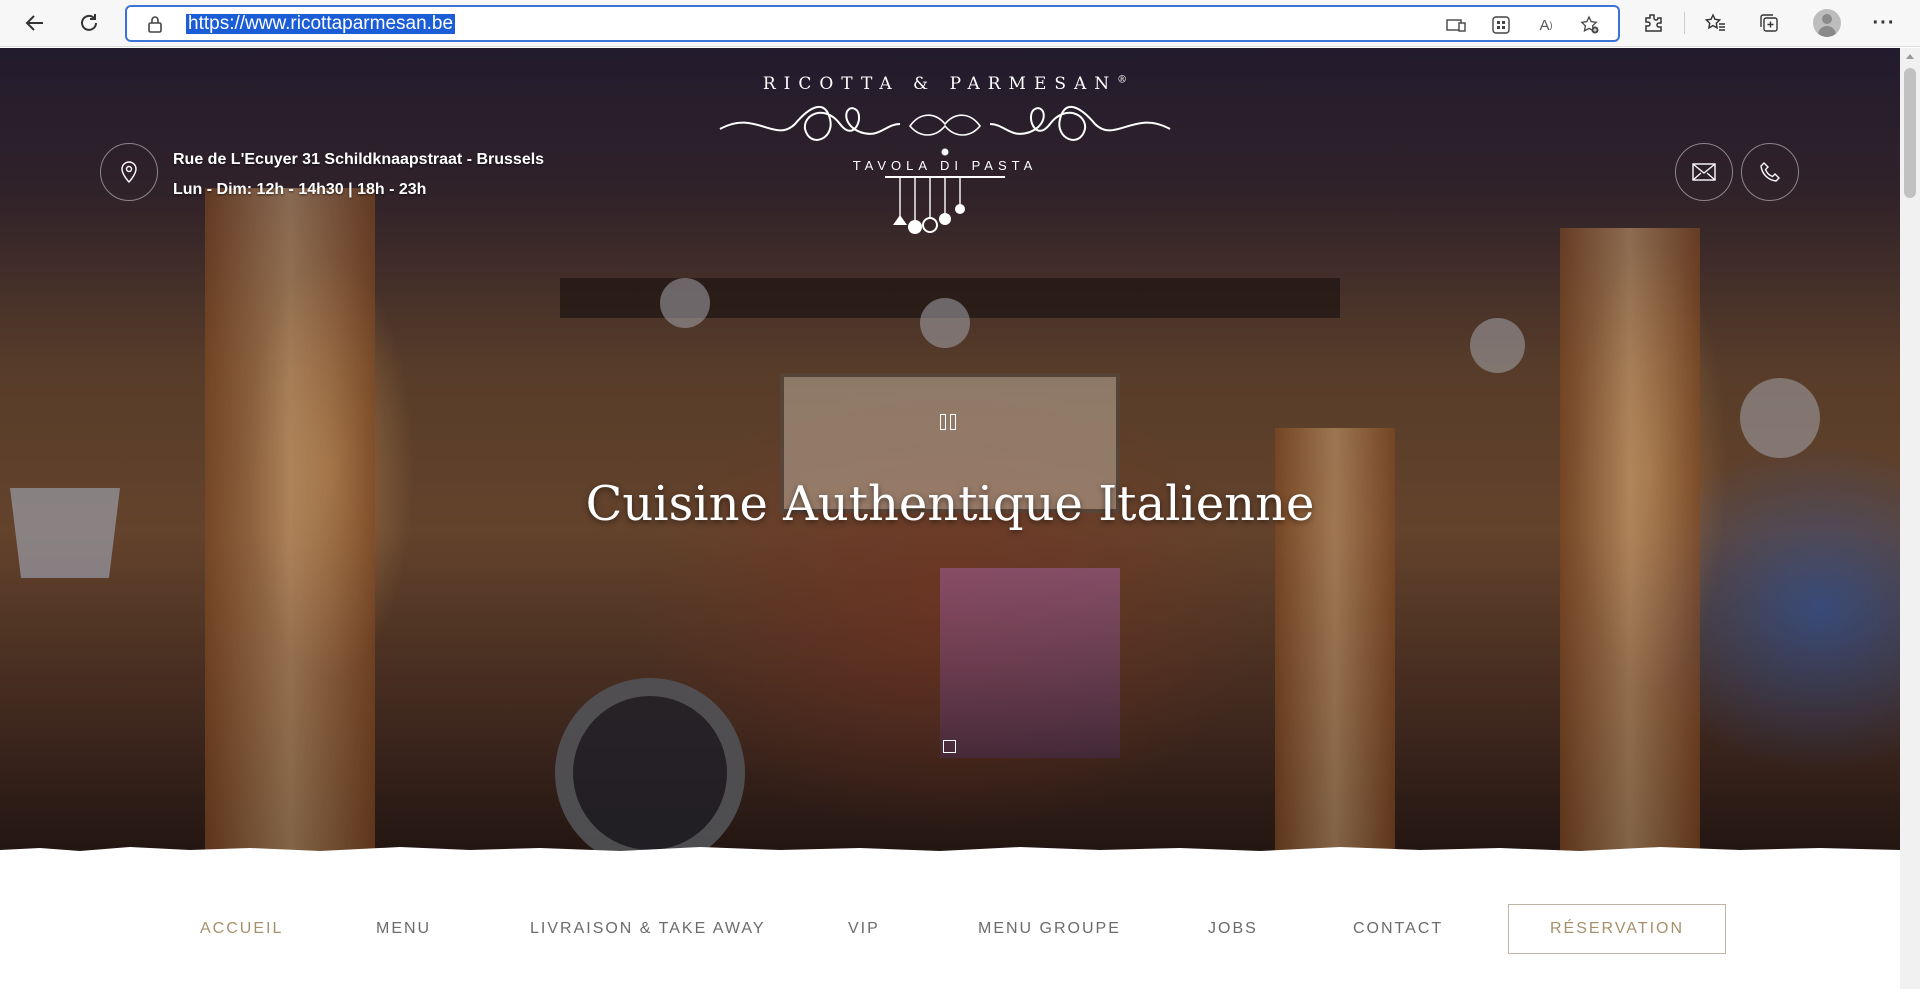  Describe the element at coordinates (1546, 25) in the screenshot. I see `read-aloud-icon: A)` at that location.